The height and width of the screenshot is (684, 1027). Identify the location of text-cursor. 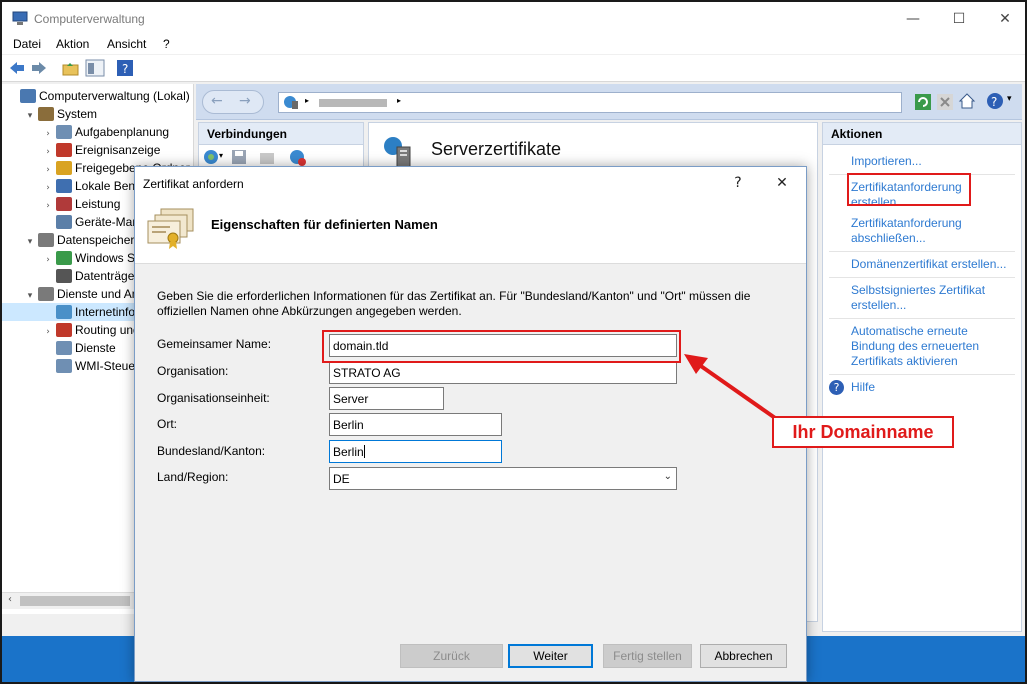
(364, 451).